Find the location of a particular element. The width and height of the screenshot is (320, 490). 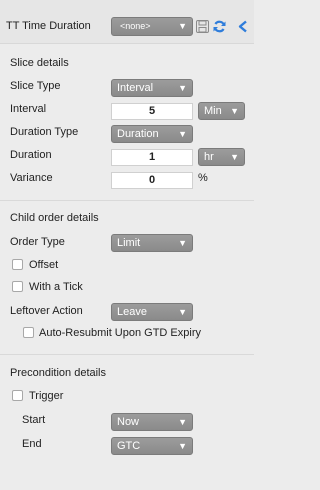

variance-label: Variance is located at coordinates (31, 178).